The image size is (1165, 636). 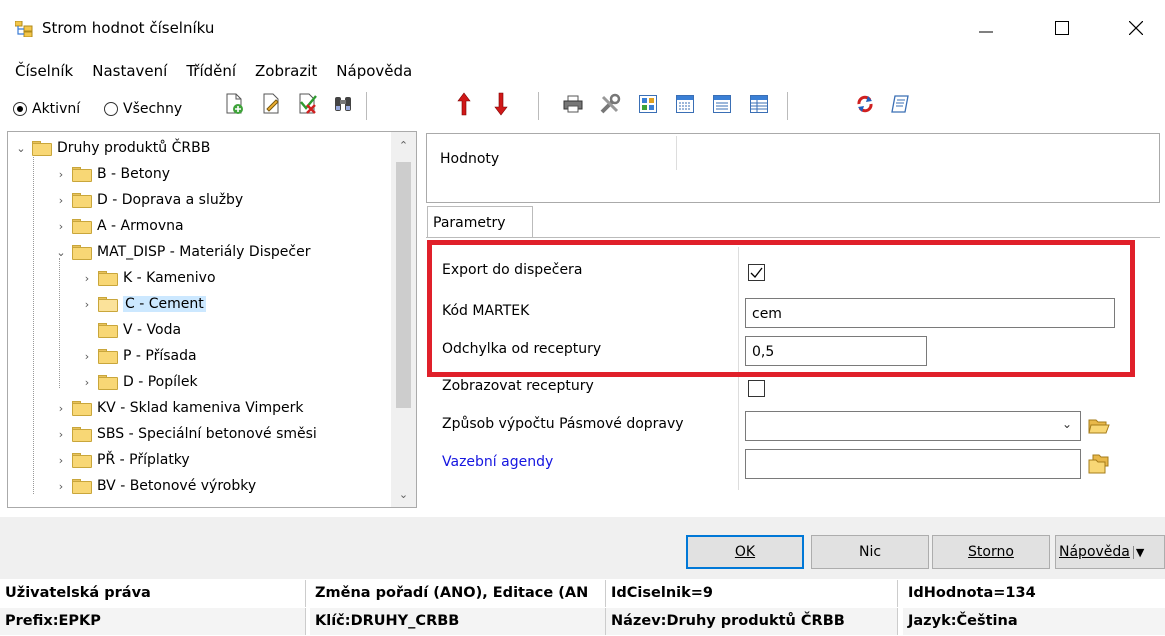 What do you see at coordinates (480, 222) in the screenshot?
I see `tab-parametry: Parametry` at bounding box center [480, 222].